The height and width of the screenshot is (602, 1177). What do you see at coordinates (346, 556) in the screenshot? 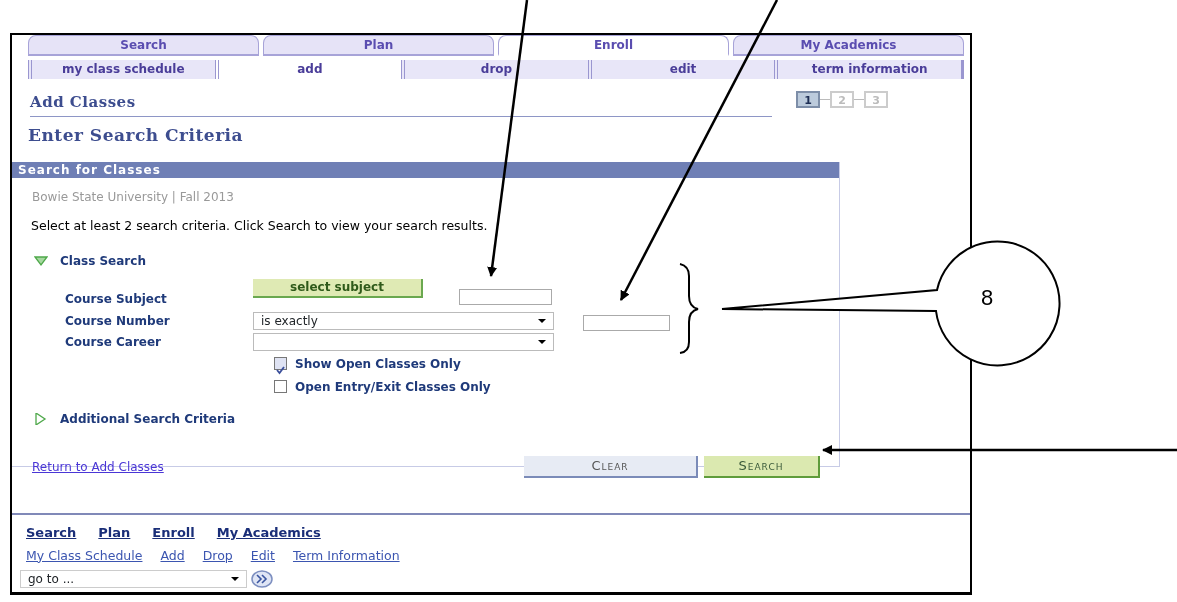
I see `nav-link-text: Term Information` at bounding box center [346, 556].